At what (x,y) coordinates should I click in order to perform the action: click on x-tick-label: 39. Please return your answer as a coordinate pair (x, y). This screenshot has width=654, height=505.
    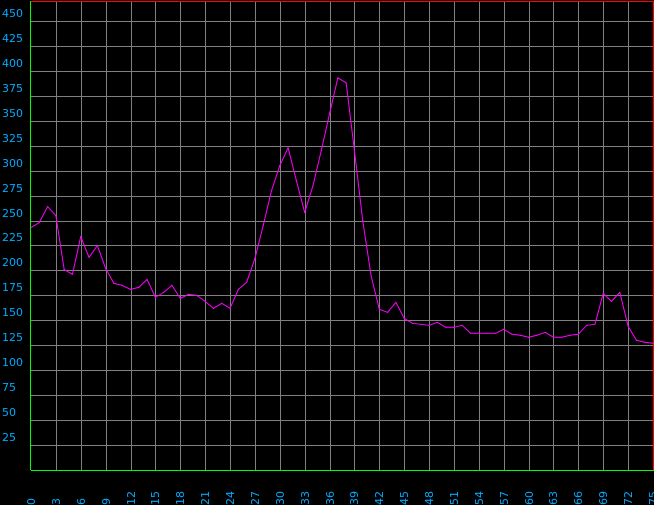
    Looking at the image, I should click on (354, 498).